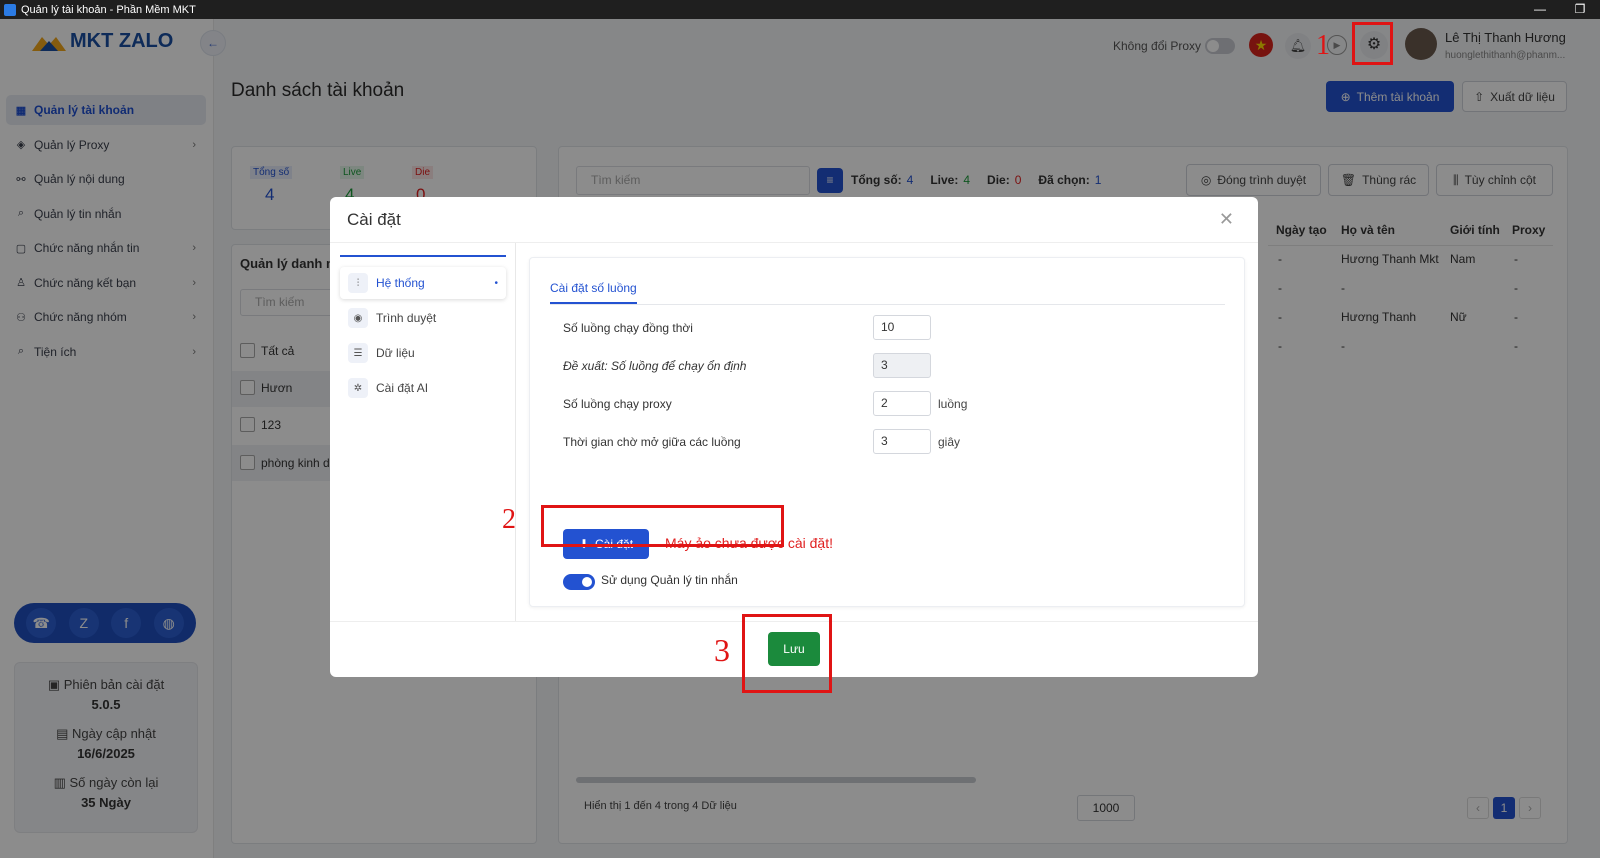 Image resolution: width=1600 pixels, height=858 pixels. I want to click on window-title: Quản lý tài khoản - Phần Mềm MKT, so click(108, 9).